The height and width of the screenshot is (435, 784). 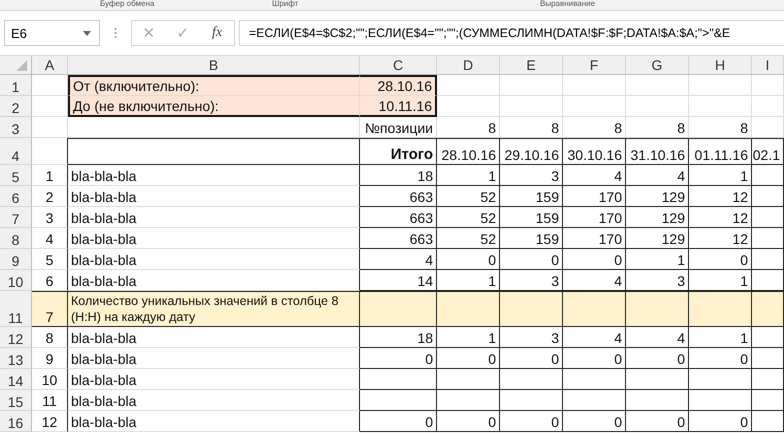 I want to click on table-cell: 02.1, so click(x=768, y=151).